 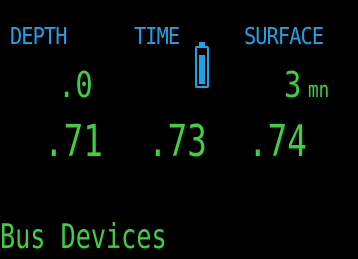 I want to click on time-label: TIME, so click(x=157, y=37).